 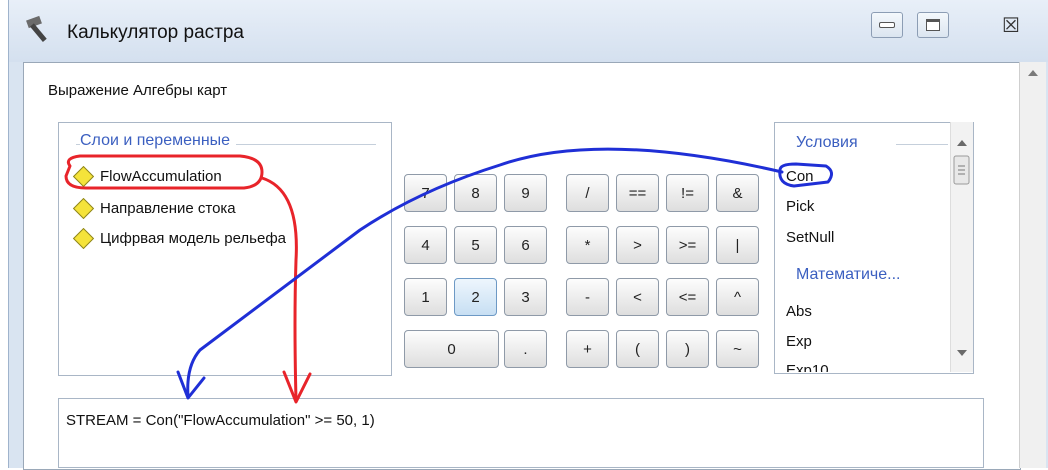 I want to click on key-plus: +, so click(x=587, y=349).